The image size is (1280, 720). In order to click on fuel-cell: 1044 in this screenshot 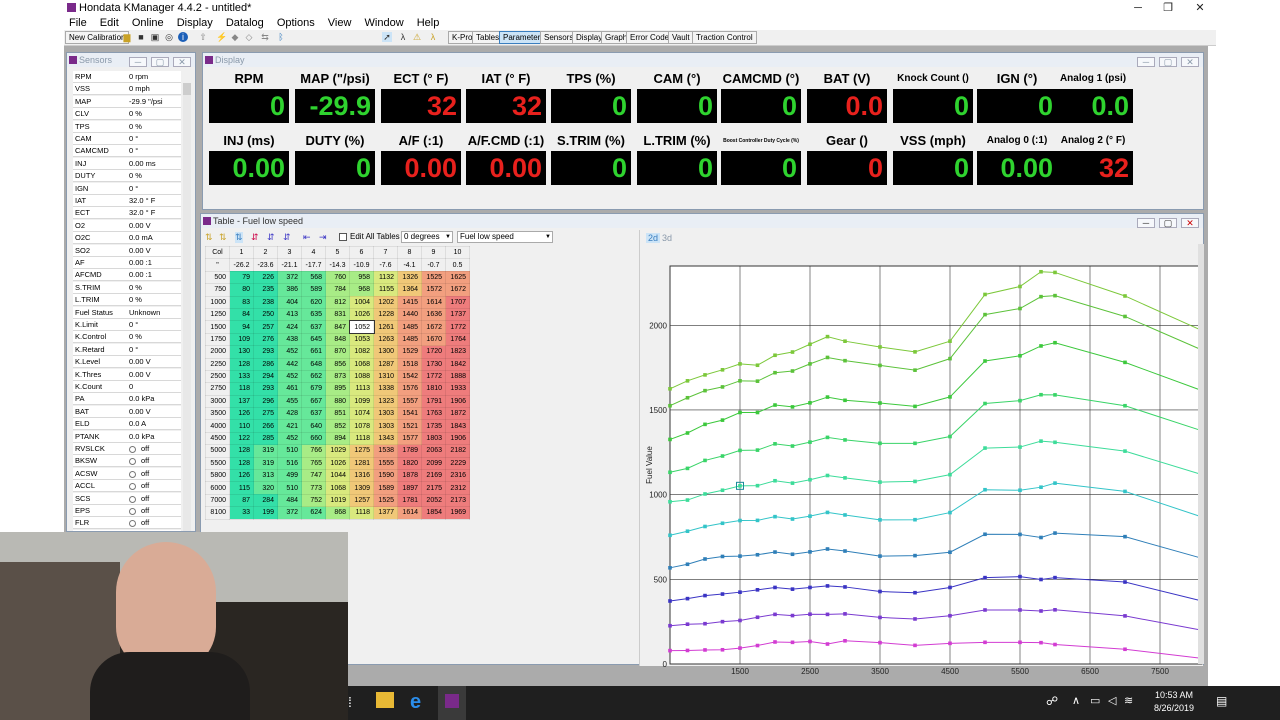, I will do `click(337, 476)`.